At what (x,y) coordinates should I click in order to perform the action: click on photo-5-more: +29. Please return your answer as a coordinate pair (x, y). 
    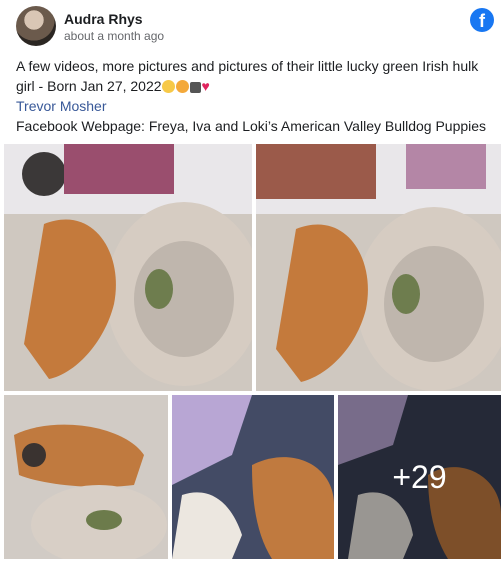
    Looking at the image, I should click on (419, 477).